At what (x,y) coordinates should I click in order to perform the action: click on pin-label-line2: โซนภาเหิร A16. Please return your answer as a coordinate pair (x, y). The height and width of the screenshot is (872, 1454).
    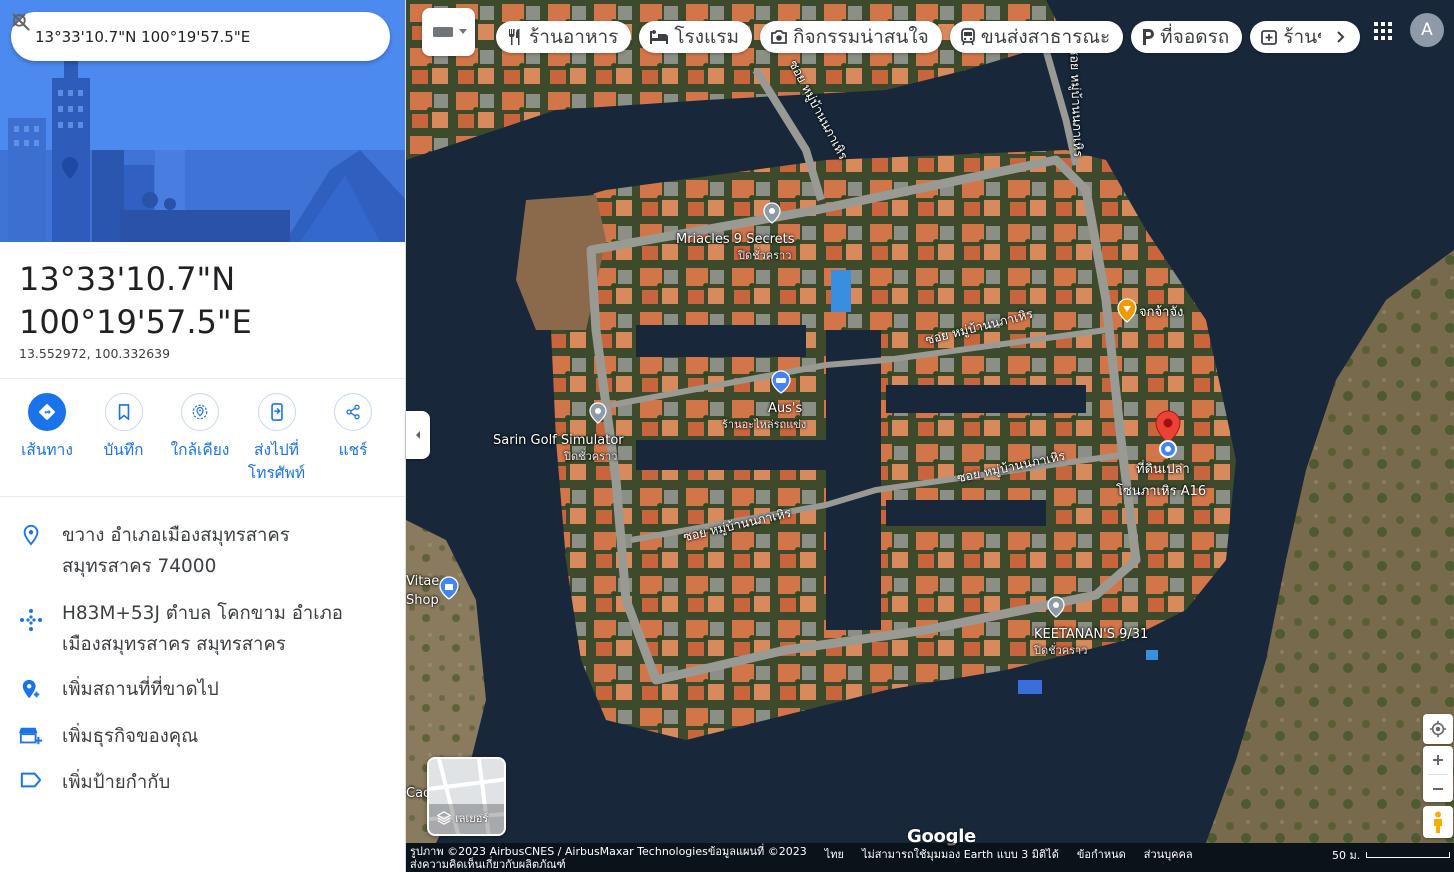
    Looking at the image, I should click on (1161, 491).